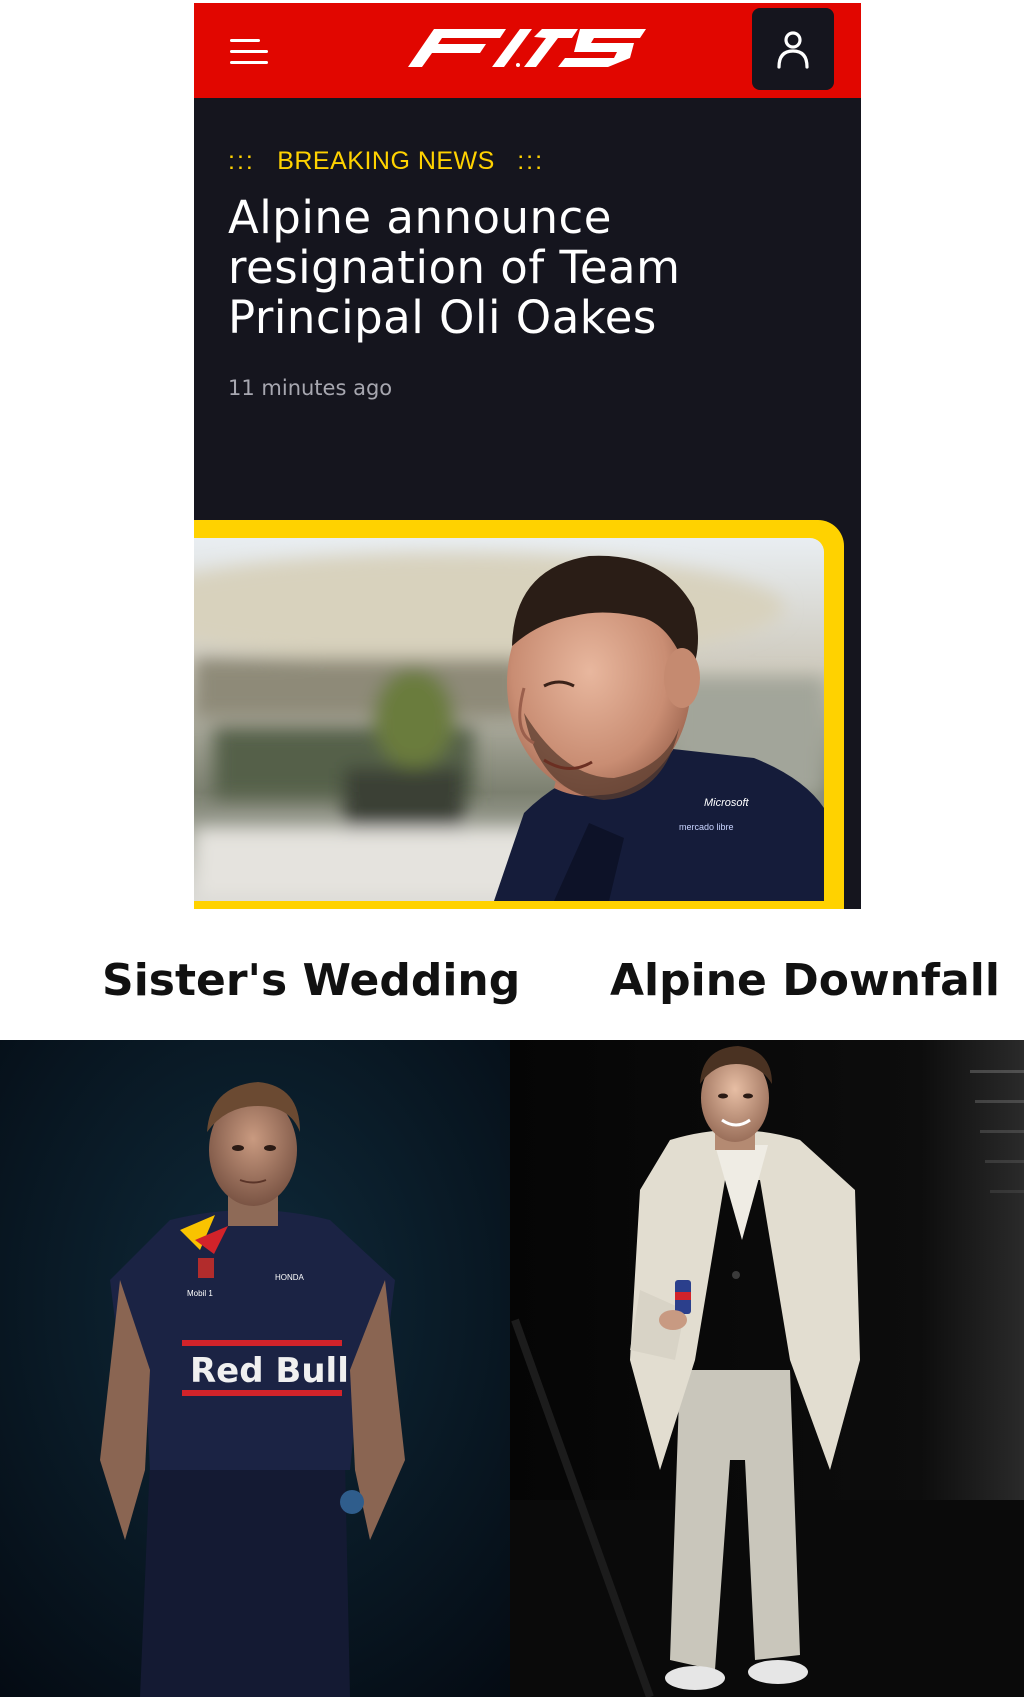  What do you see at coordinates (793, 49) in the screenshot?
I see `user-account-icon` at bounding box center [793, 49].